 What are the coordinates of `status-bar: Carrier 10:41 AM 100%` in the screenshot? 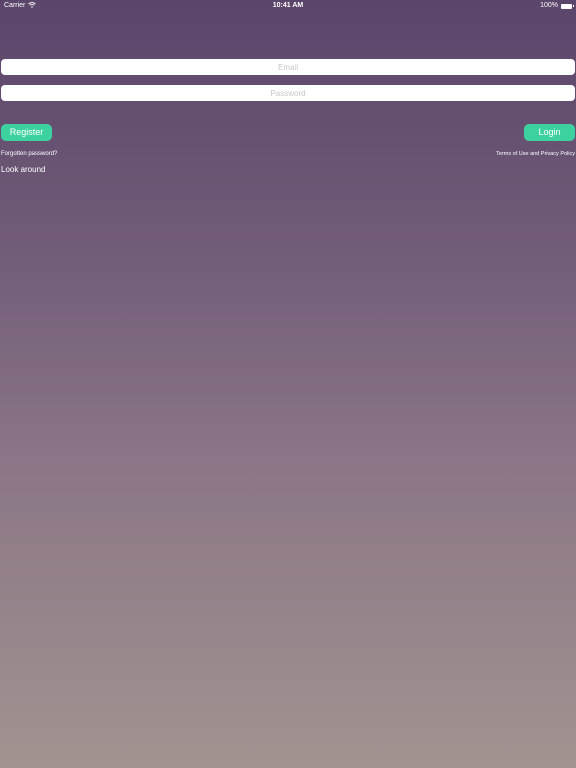 It's located at (288, 6).